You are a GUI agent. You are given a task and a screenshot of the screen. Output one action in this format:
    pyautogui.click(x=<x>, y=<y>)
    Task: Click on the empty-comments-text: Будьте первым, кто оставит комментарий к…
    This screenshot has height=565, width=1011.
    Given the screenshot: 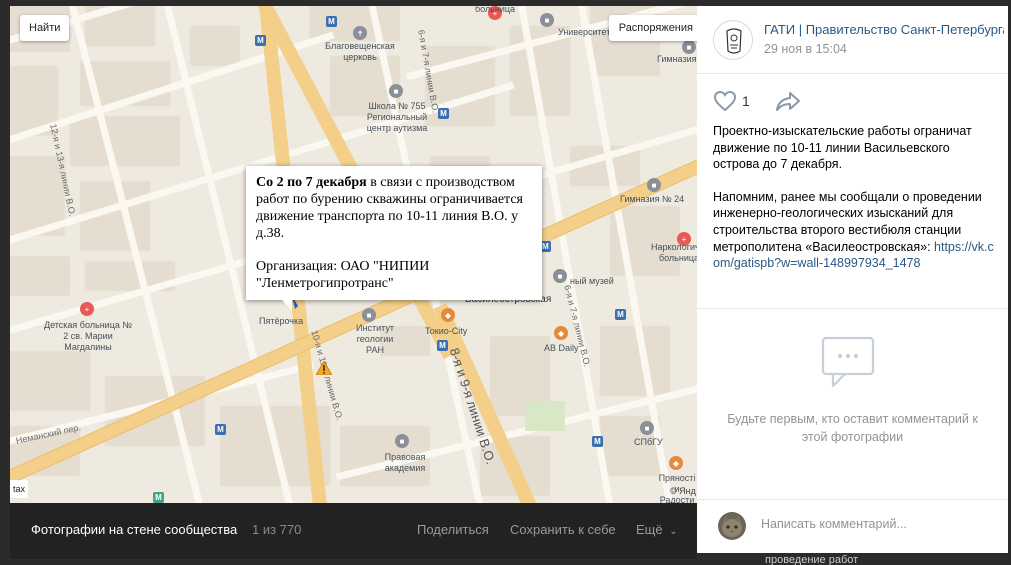 What is the action you would take?
    pyautogui.click(x=852, y=428)
    